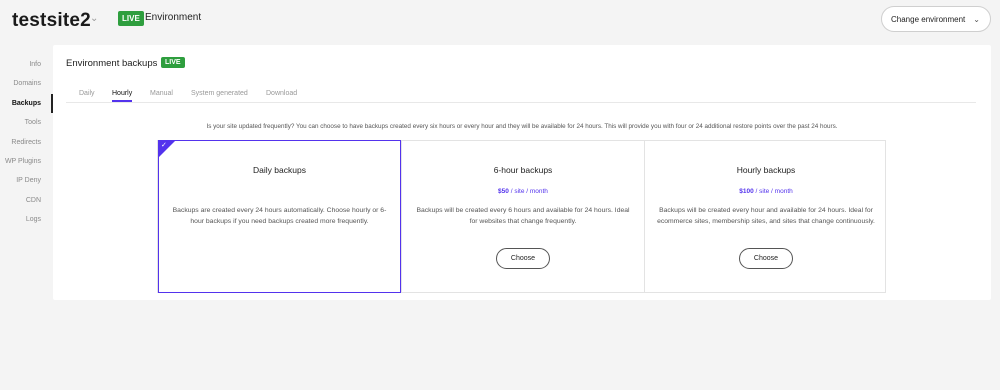  I want to click on sidebar-item-info: Info, so click(23, 64).